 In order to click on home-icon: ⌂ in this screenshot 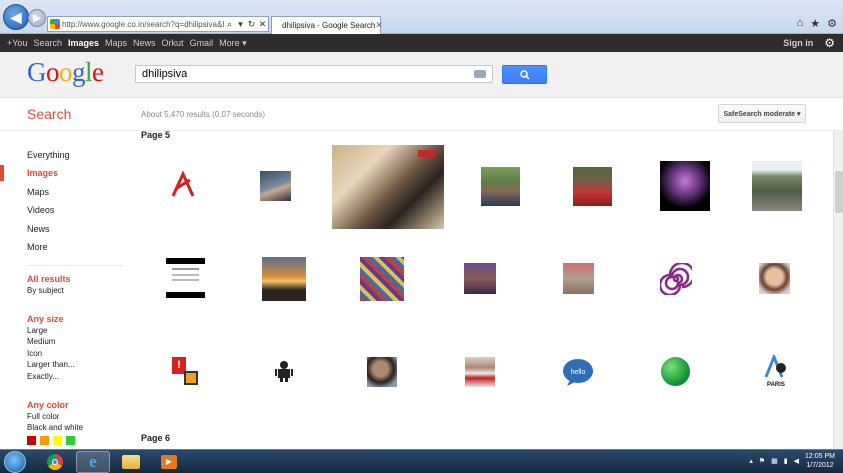, I will do `click(800, 23)`.